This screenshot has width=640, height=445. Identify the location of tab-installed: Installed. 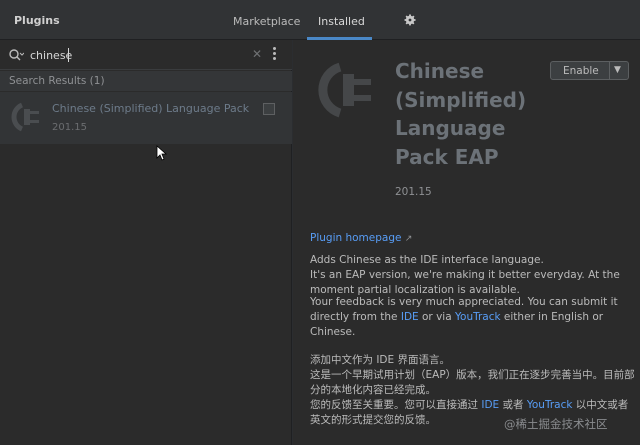
(341, 21).